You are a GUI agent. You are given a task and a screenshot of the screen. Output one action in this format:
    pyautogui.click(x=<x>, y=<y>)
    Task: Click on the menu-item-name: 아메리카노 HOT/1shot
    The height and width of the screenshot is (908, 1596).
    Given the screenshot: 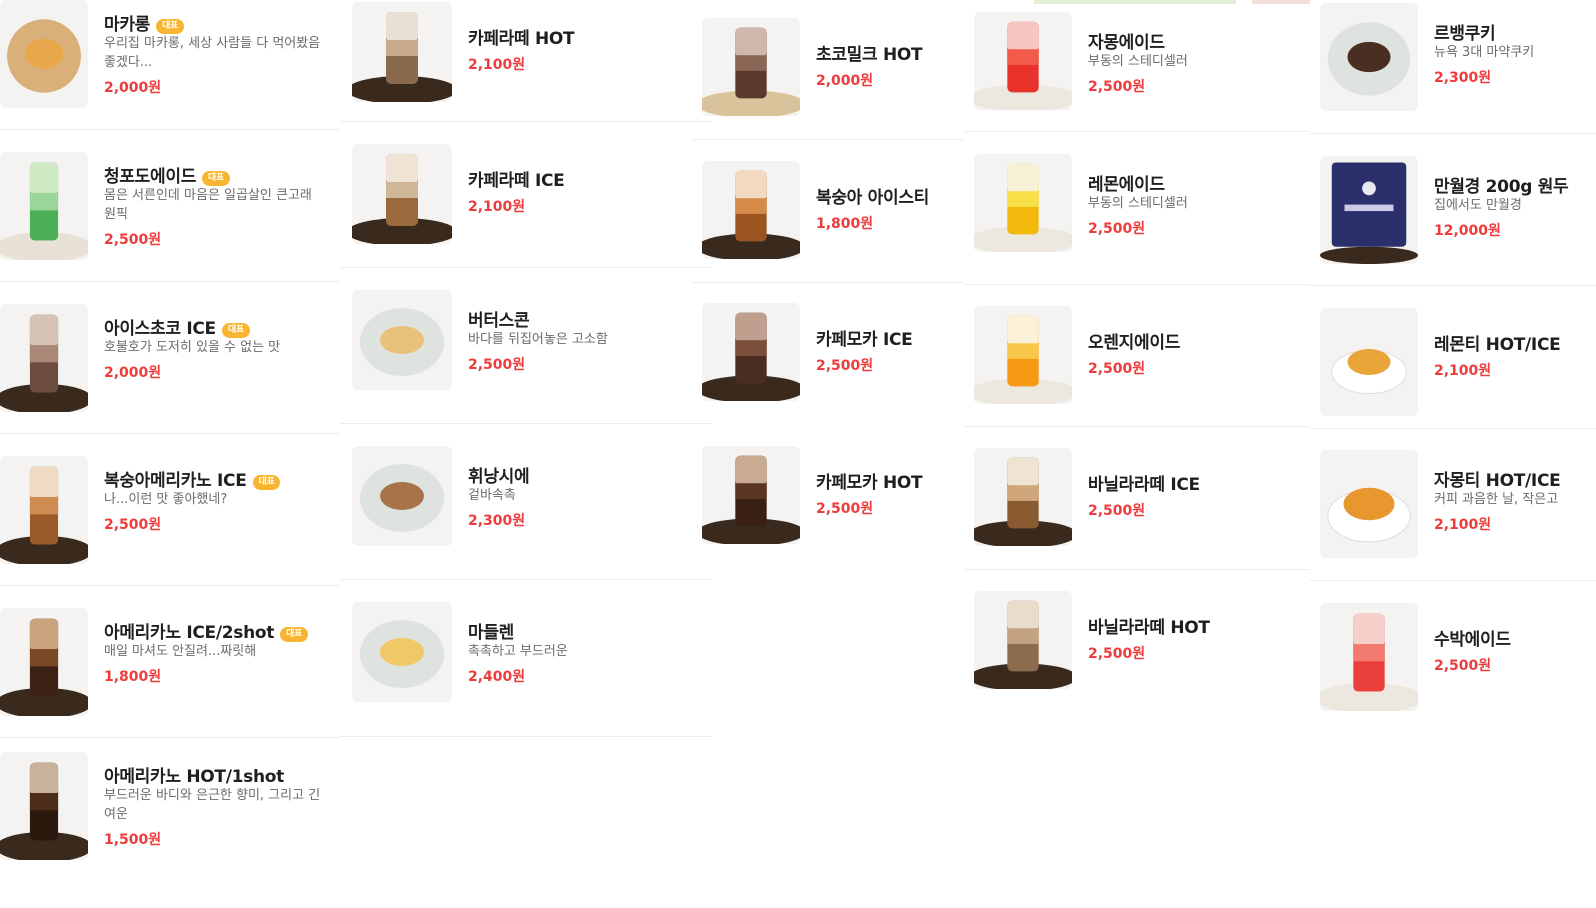 What is the action you would take?
    pyautogui.click(x=194, y=777)
    